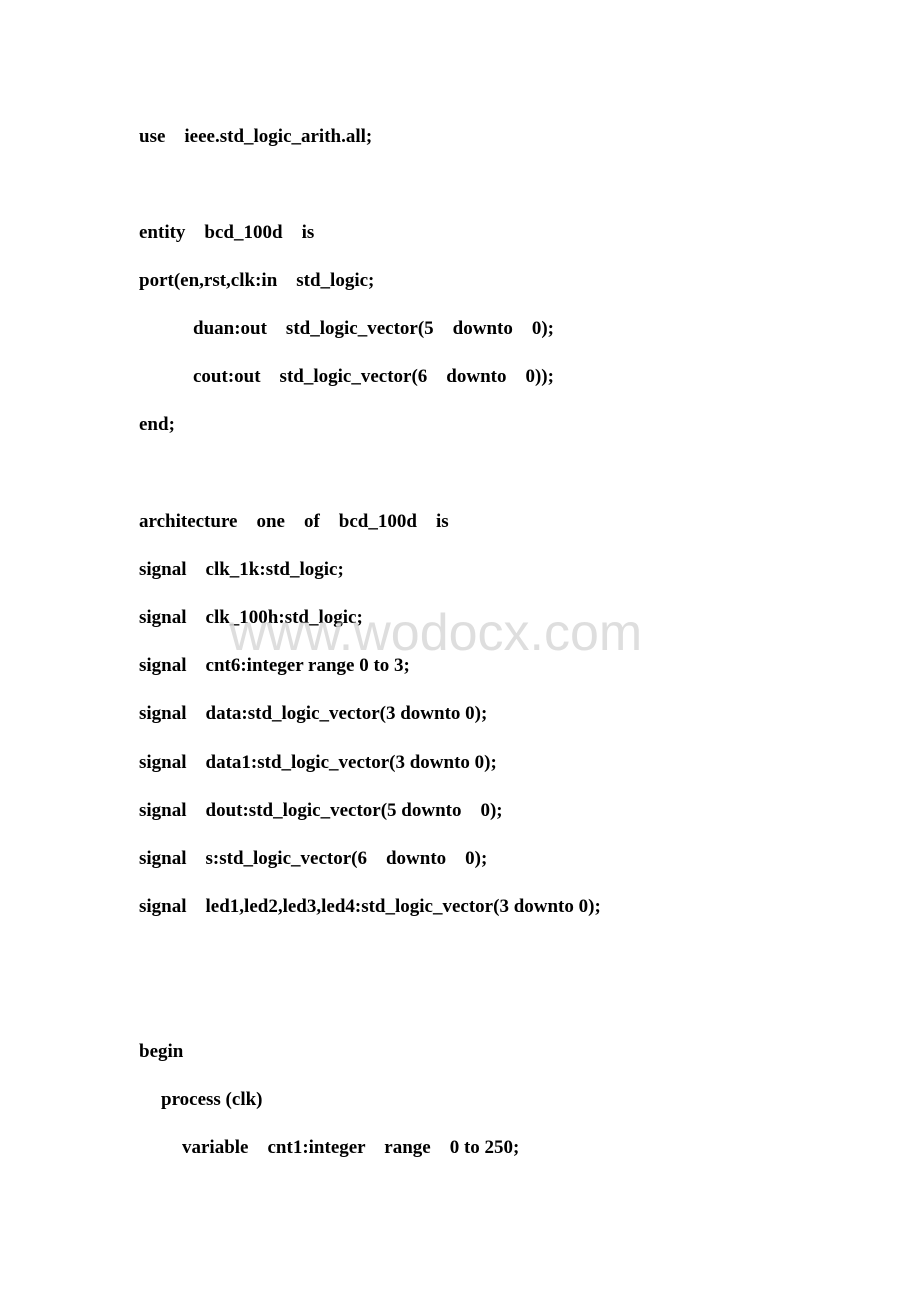 This screenshot has width=920, height=1302. What do you see at coordinates (227, 232) in the screenshot?
I see `code-line-entity-declaration: entity bcd_100d is` at bounding box center [227, 232].